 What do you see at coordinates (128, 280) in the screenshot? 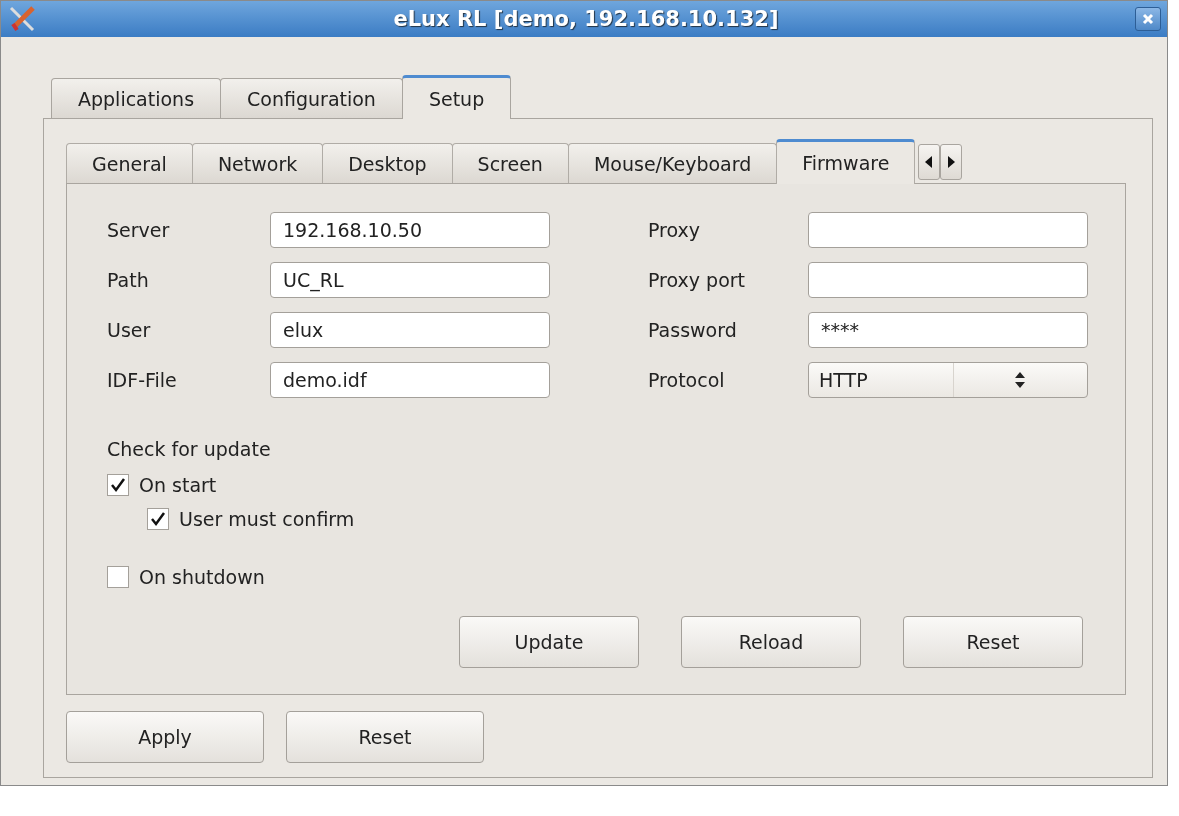
I see `field-label: Path` at bounding box center [128, 280].